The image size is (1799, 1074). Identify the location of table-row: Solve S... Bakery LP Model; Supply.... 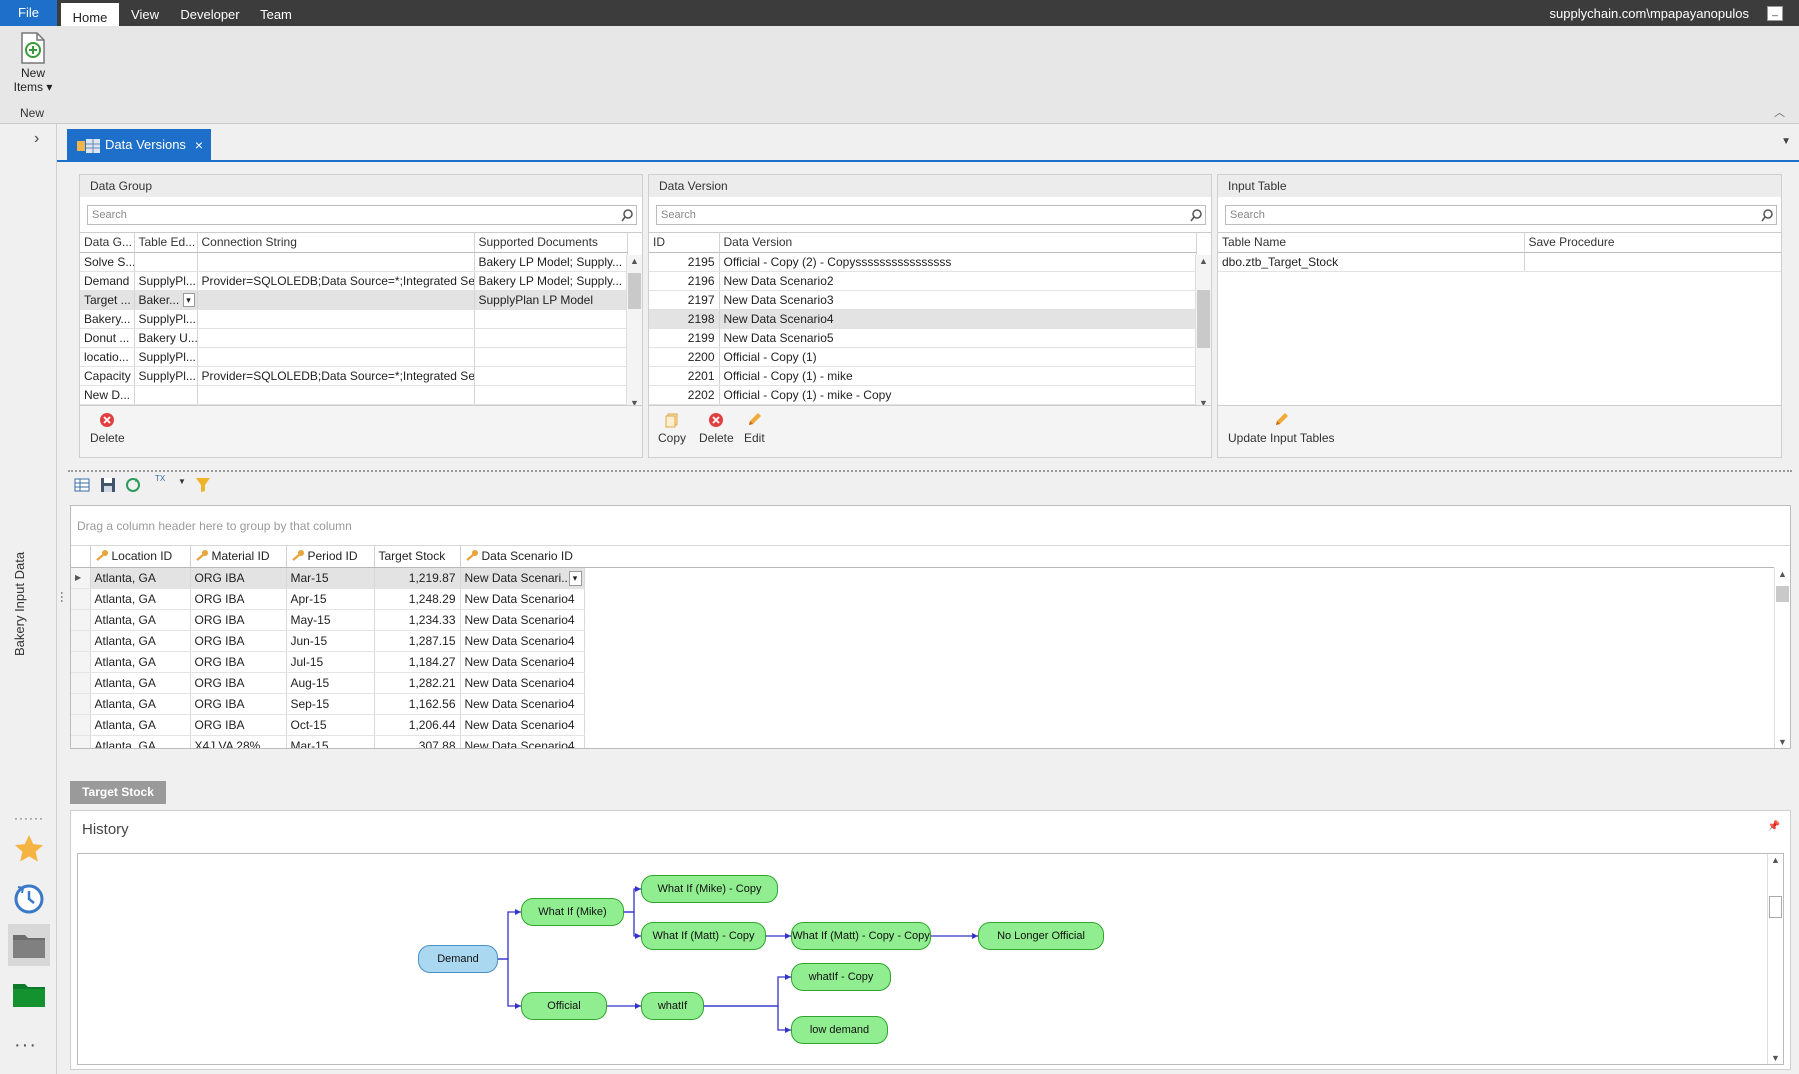
(354, 262).